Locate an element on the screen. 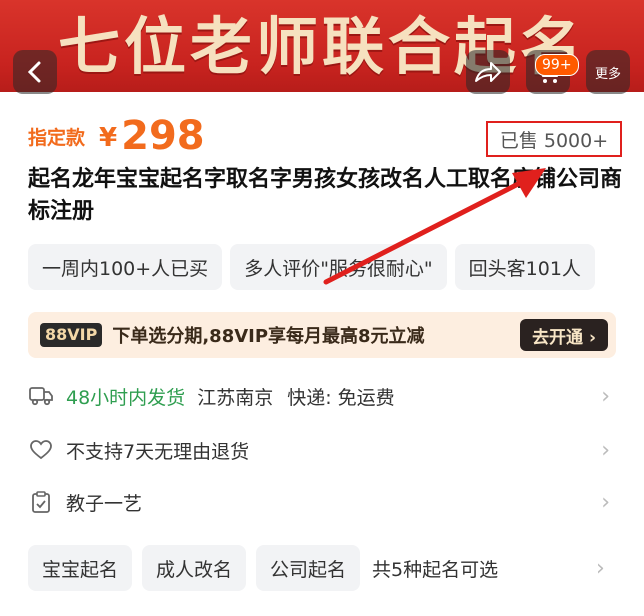 The height and width of the screenshot is (616, 644). clipboard-icon is located at coordinates (41, 502).